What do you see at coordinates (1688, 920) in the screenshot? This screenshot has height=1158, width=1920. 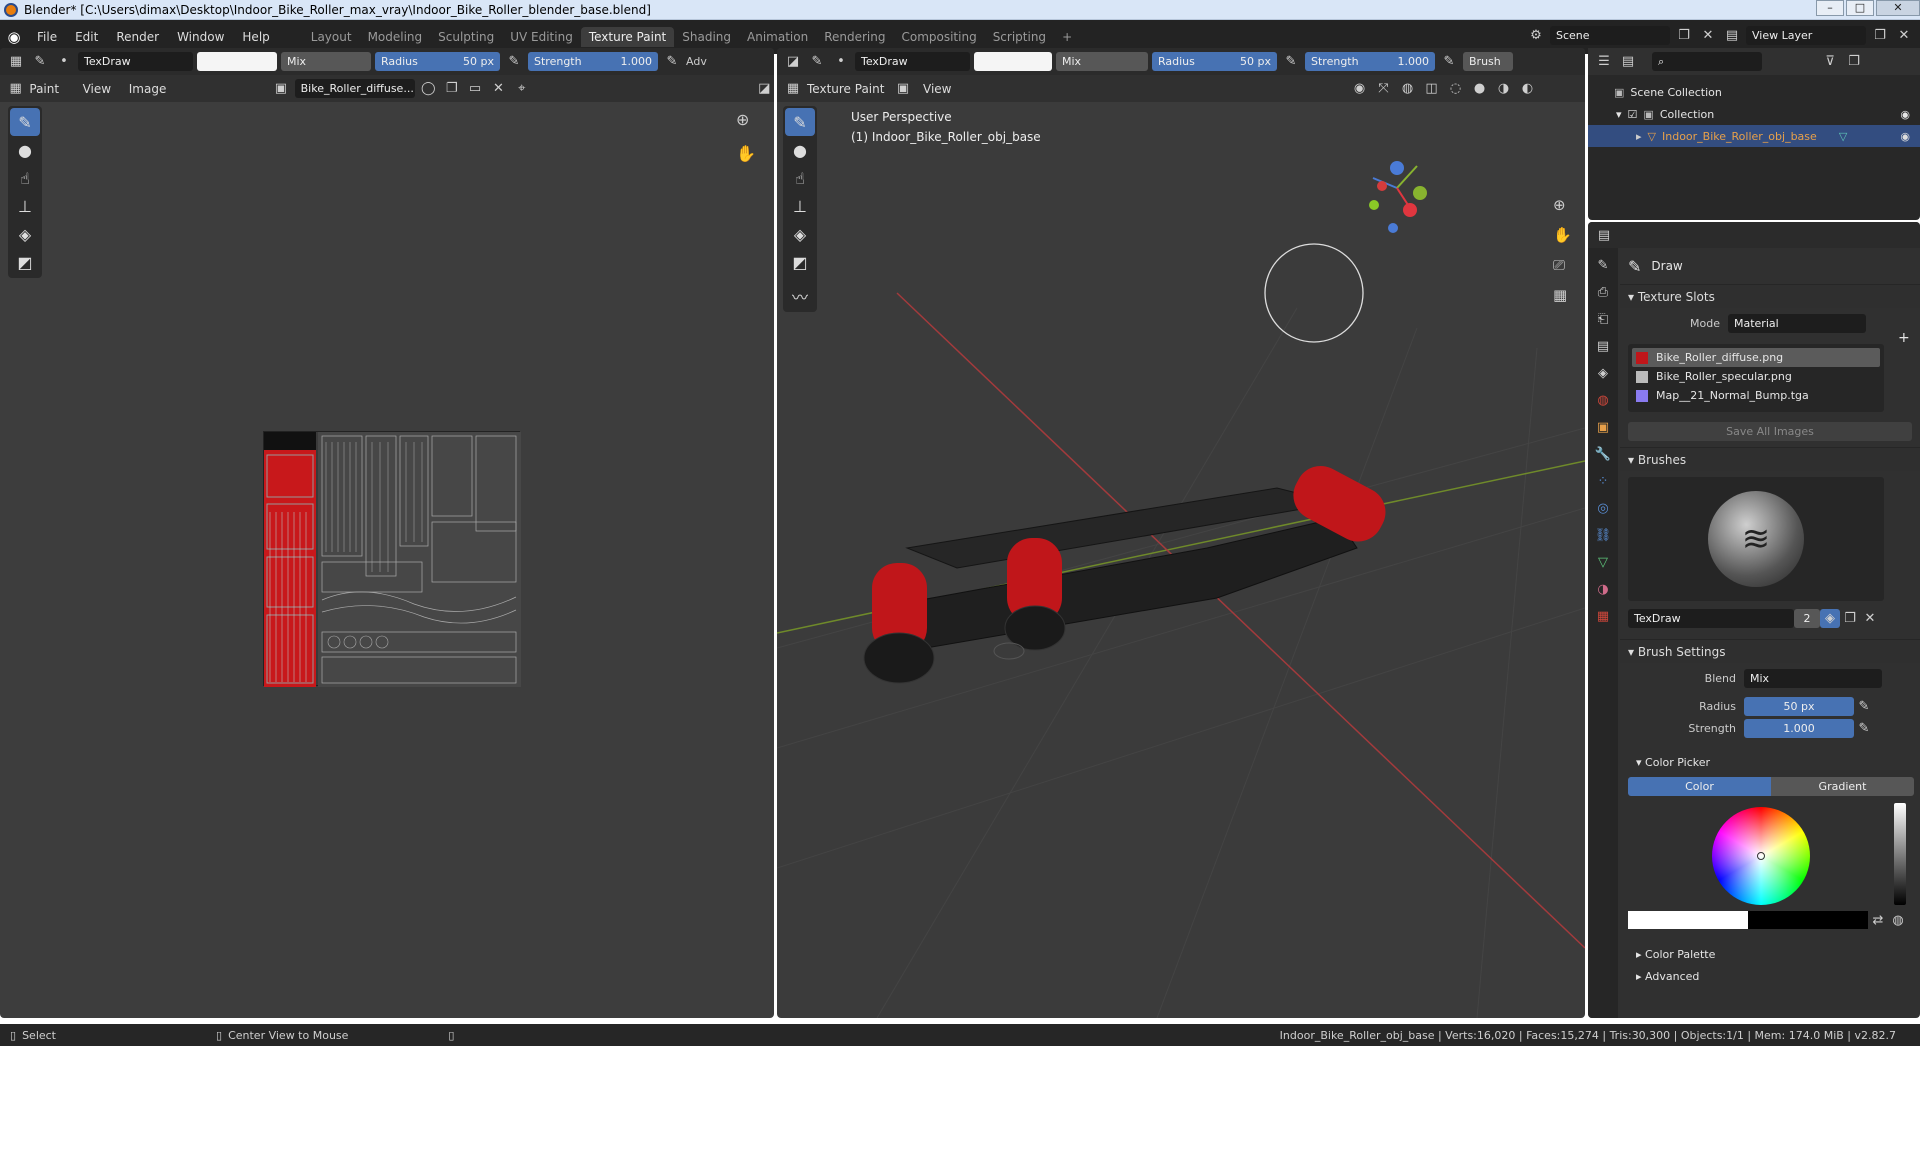 I see `primary-color-swatch` at bounding box center [1688, 920].